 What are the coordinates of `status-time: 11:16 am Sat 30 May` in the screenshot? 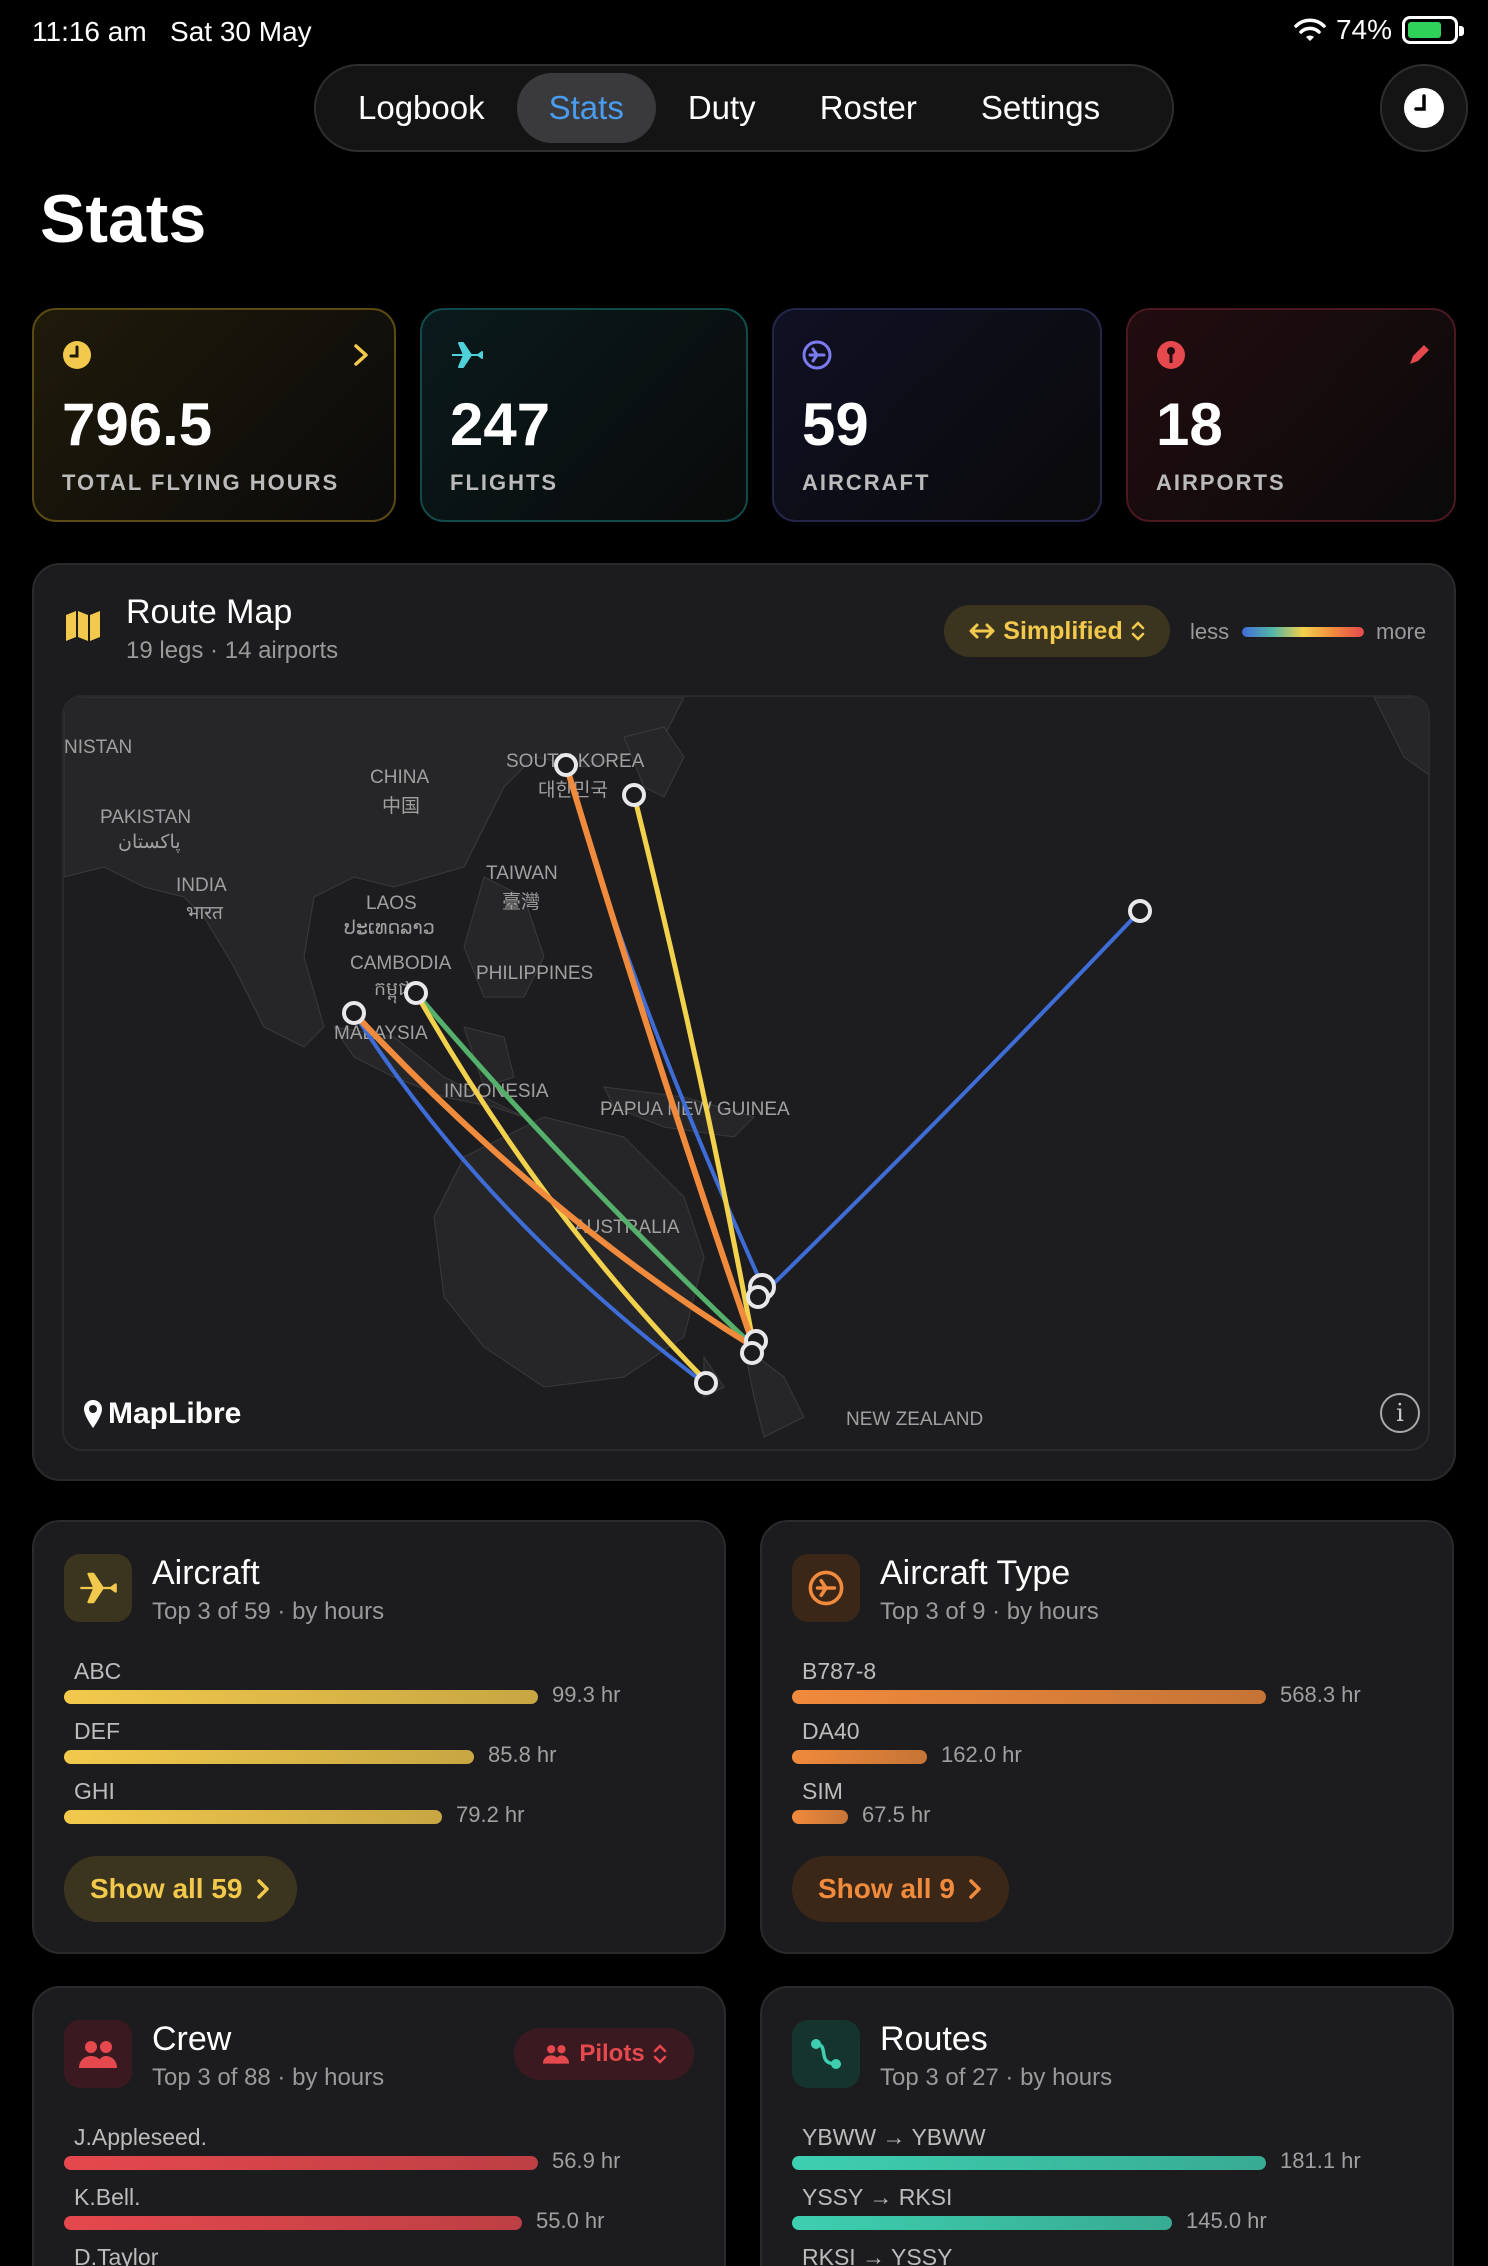 It's located at (172, 31).